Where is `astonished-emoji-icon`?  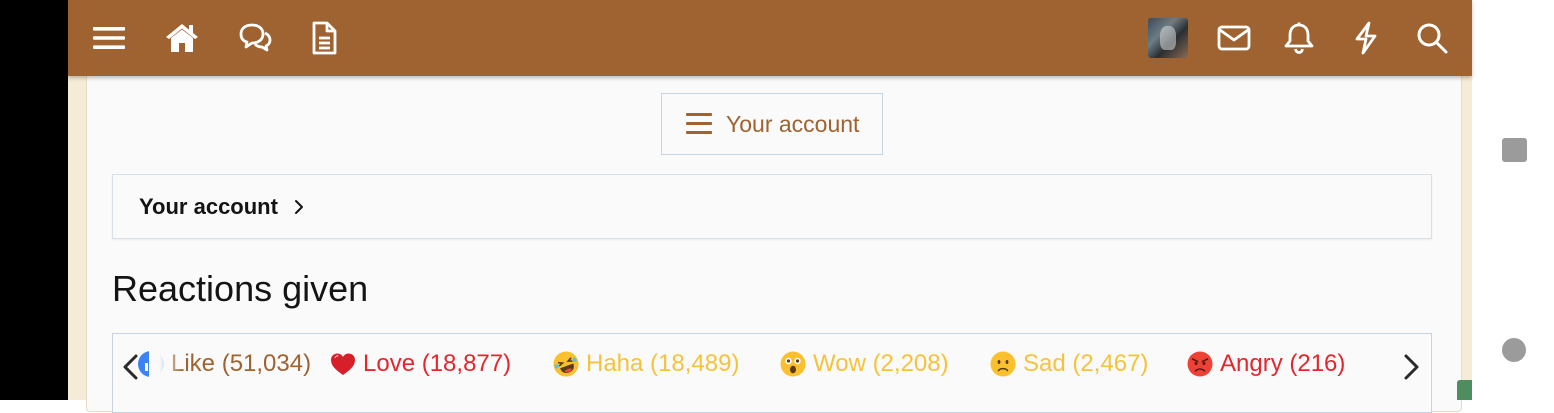
astonished-emoji-icon is located at coordinates (793, 364).